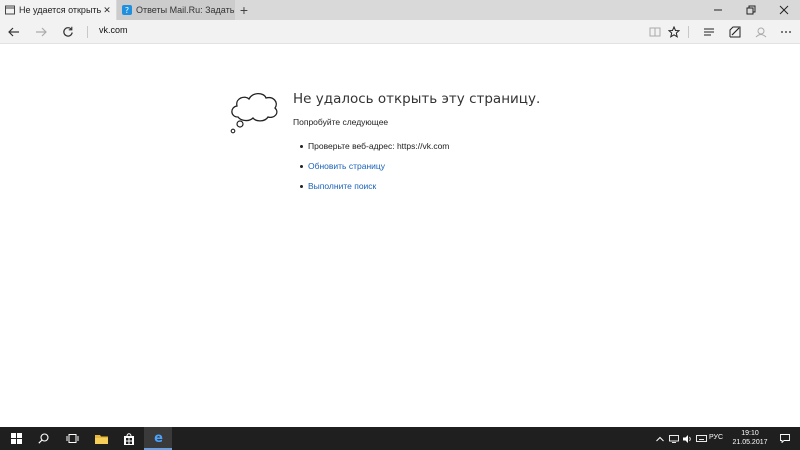 This screenshot has width=800, height=450. I want to click on store-button, so click(129, 438).